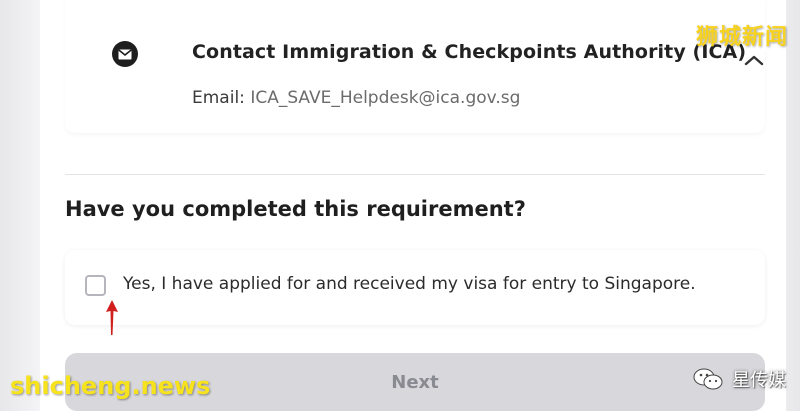 The width and height of the screenshot is (800, 411). Describe the element at coordinates (754, 59) in the screenshot. I see `chevron-up-icon` at that location.